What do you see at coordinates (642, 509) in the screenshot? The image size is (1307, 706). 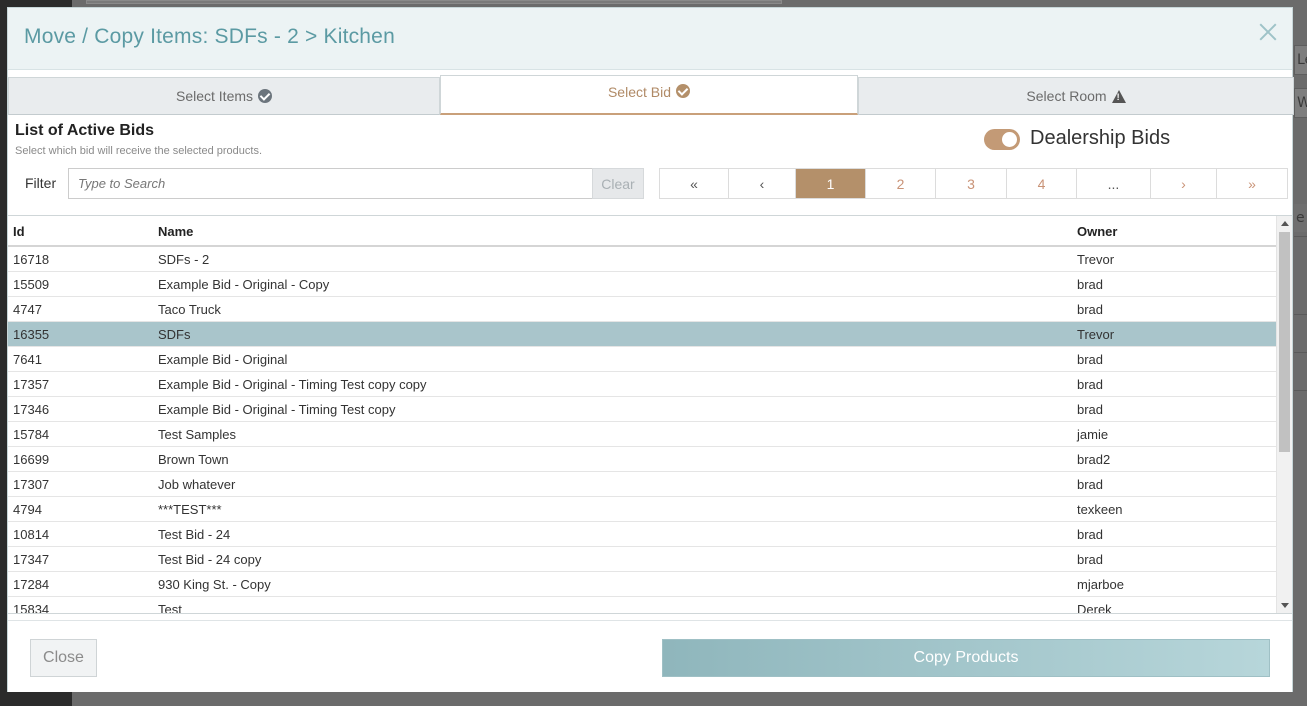 I see `table-row: 4794 ***TEST*** texkeen` at bounding box center [642, 509].